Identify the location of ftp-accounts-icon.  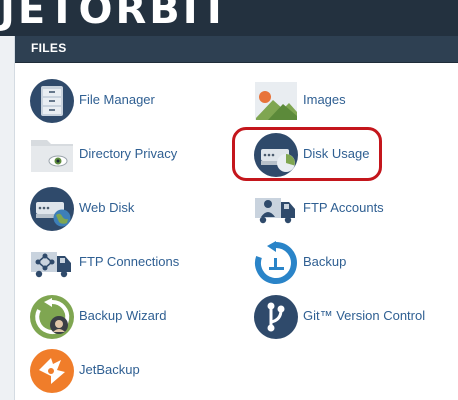
(275, 211).